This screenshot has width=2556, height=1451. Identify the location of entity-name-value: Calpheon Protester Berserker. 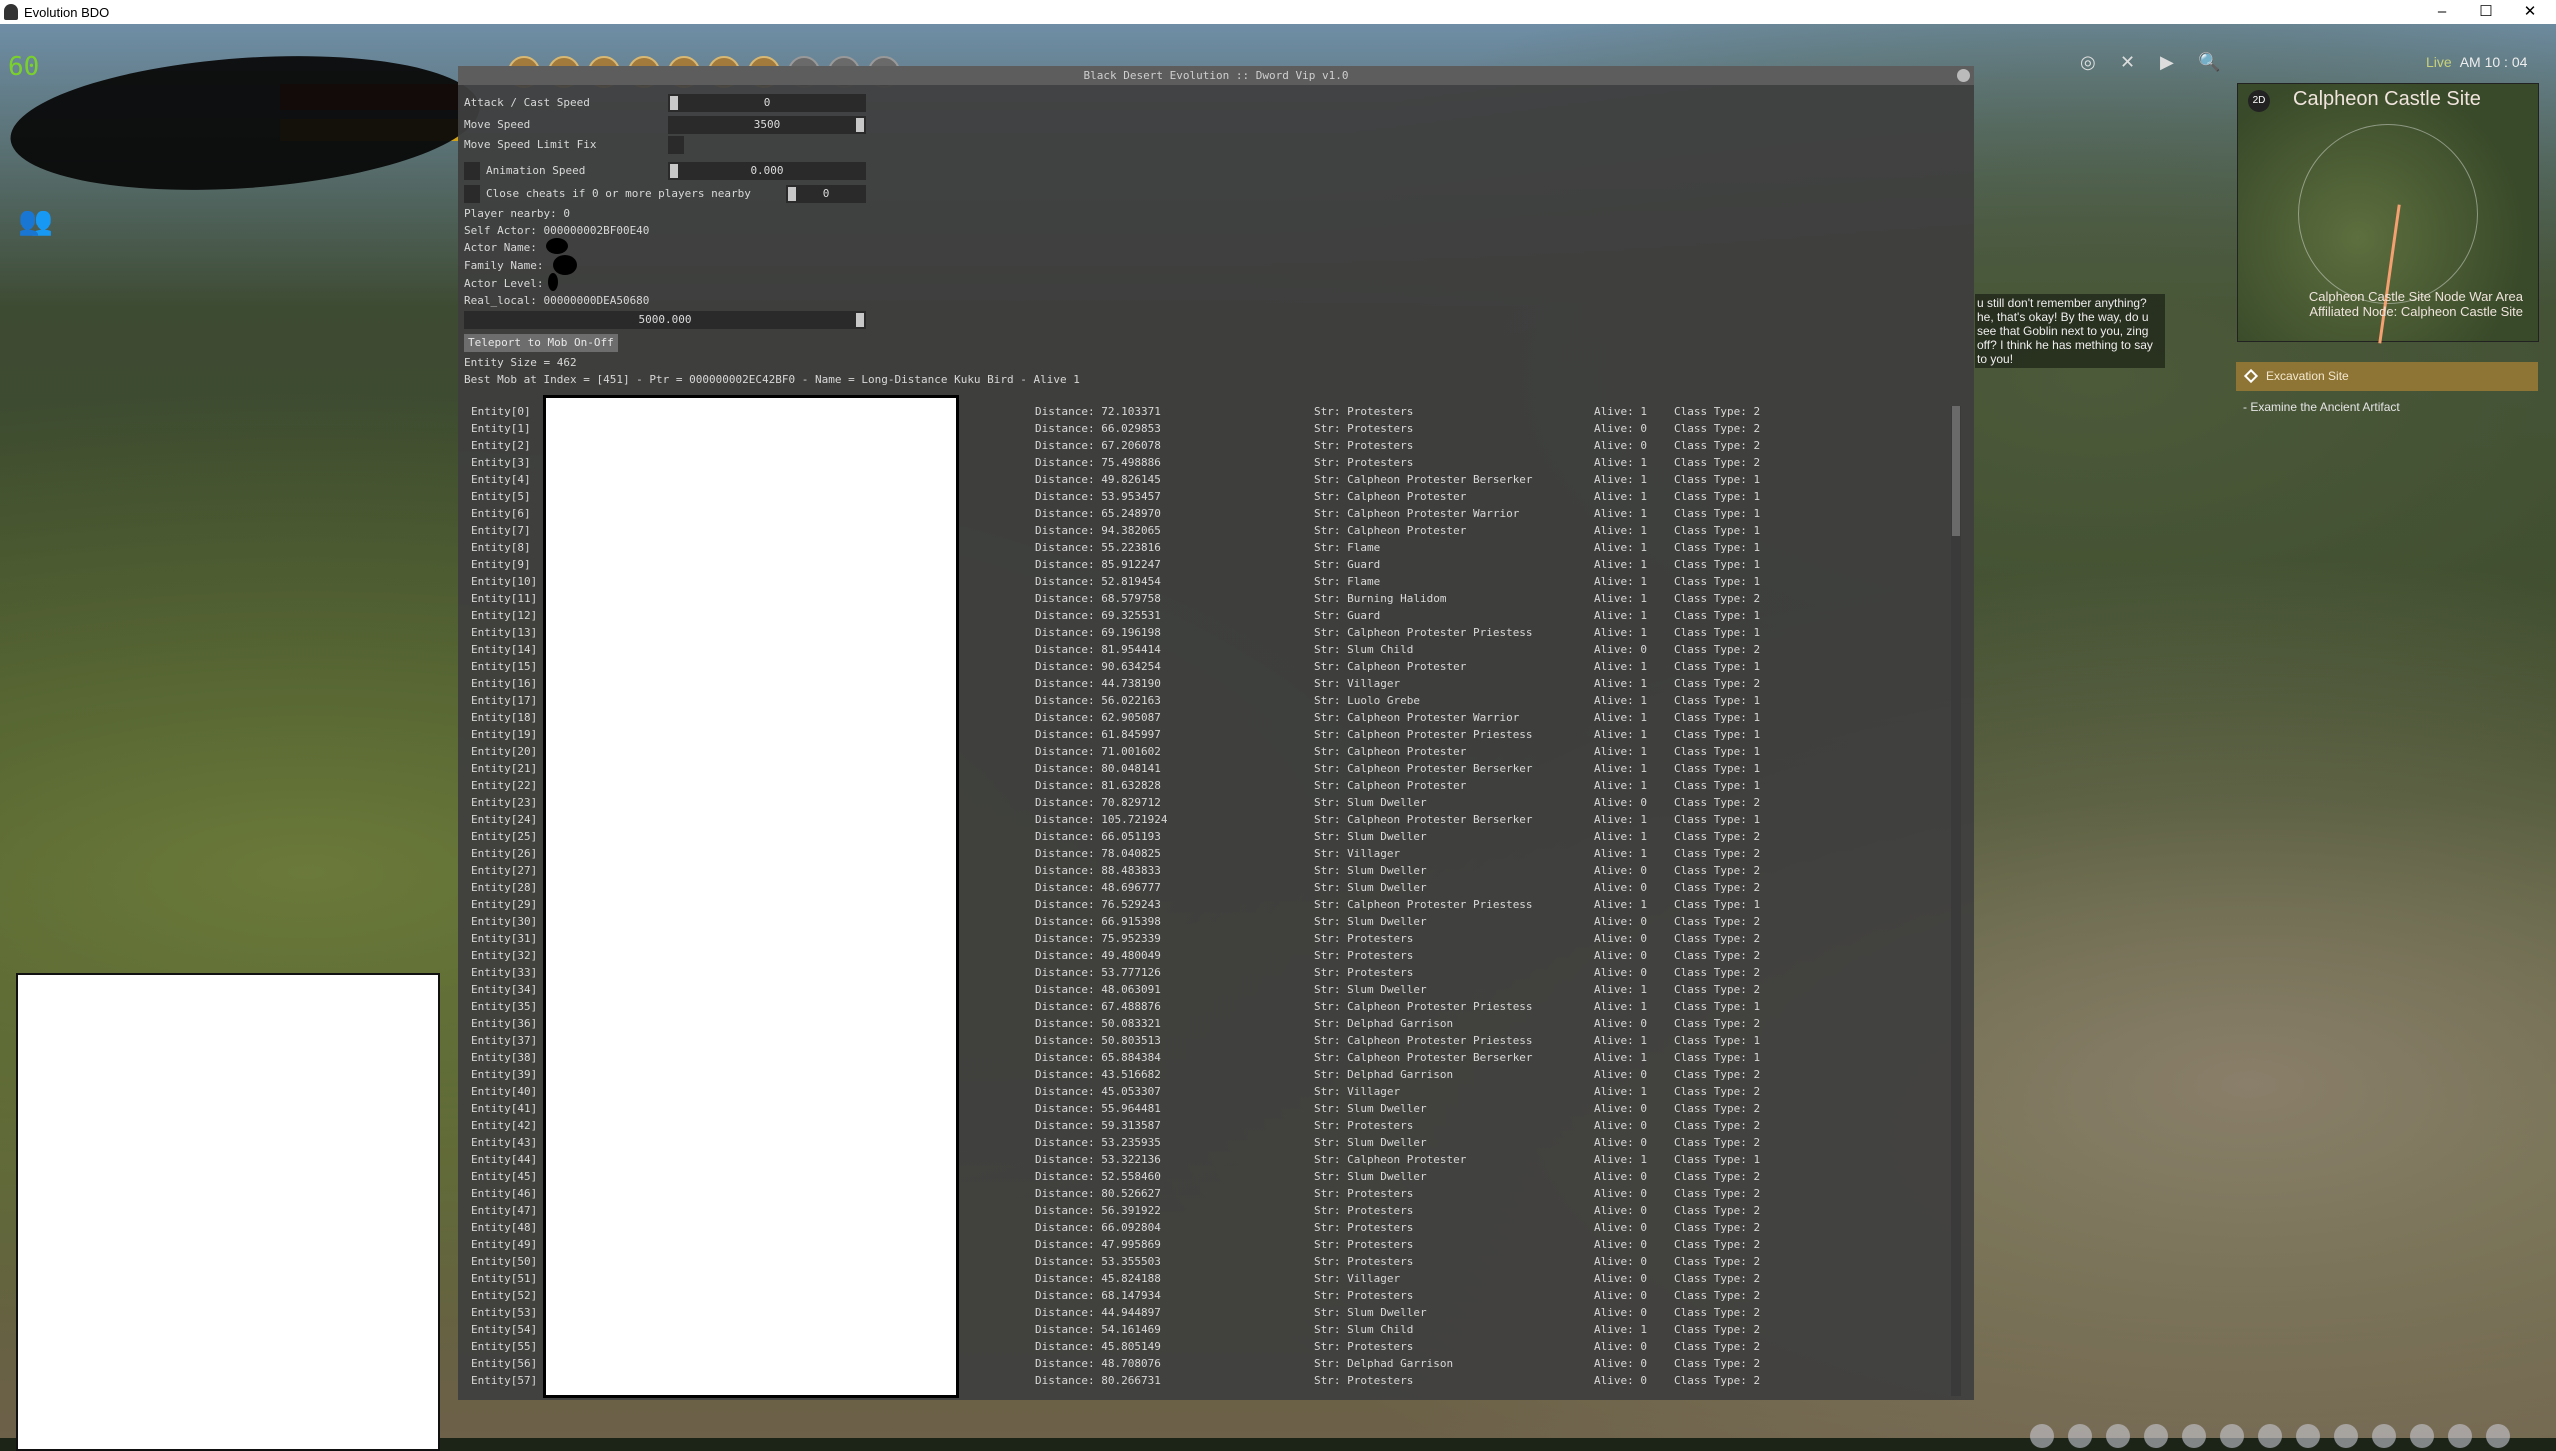
(1440, 479).